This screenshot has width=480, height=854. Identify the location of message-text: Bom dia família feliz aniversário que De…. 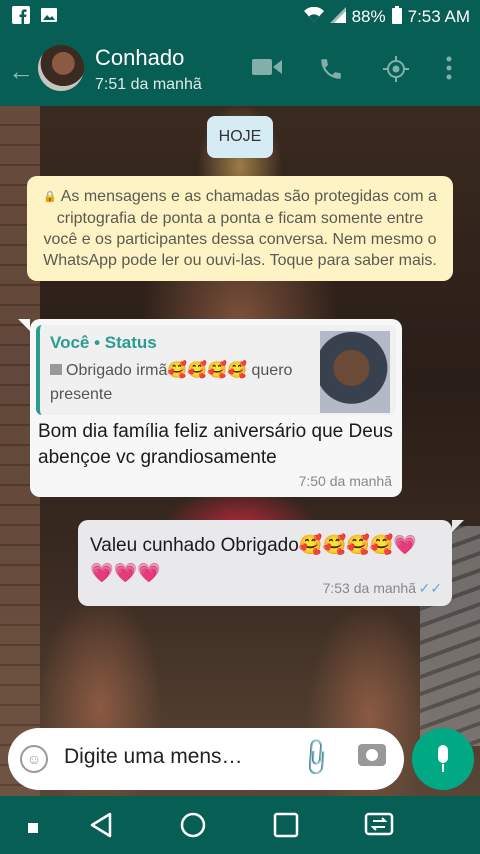
(215, 444).